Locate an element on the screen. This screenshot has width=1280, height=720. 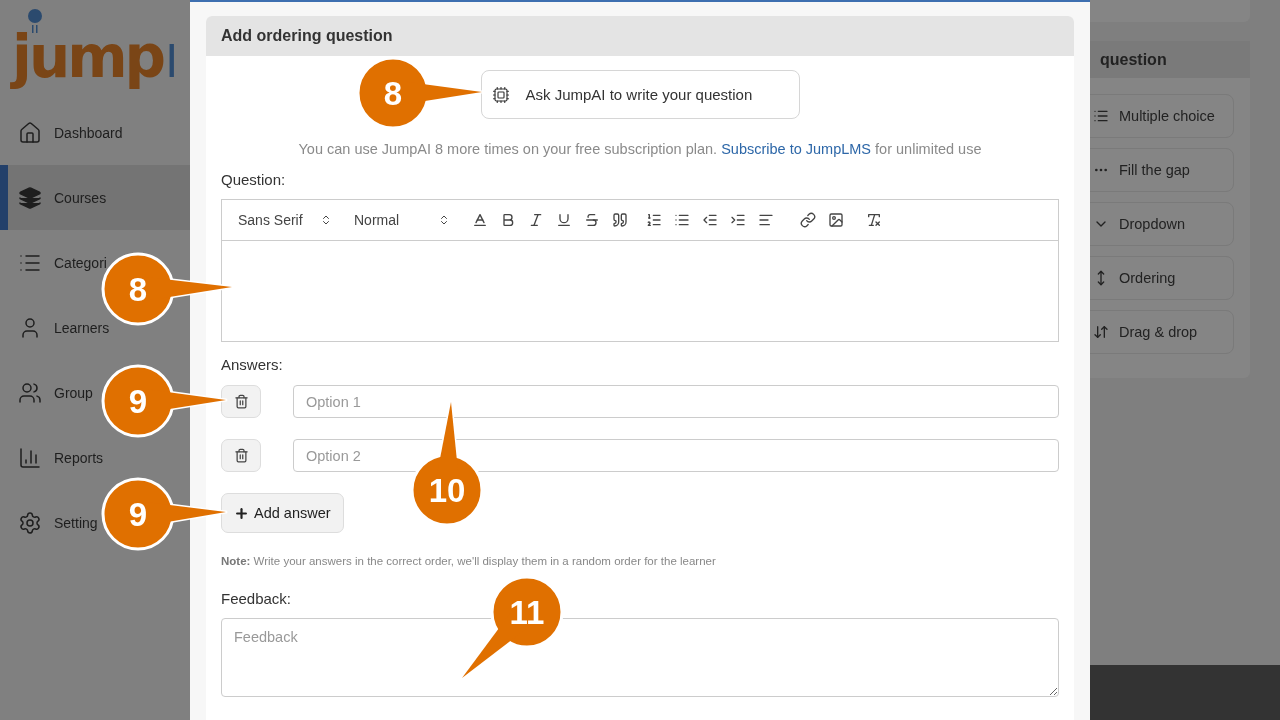
font-picker: Sans Serif is located at coordinates (289, 220).